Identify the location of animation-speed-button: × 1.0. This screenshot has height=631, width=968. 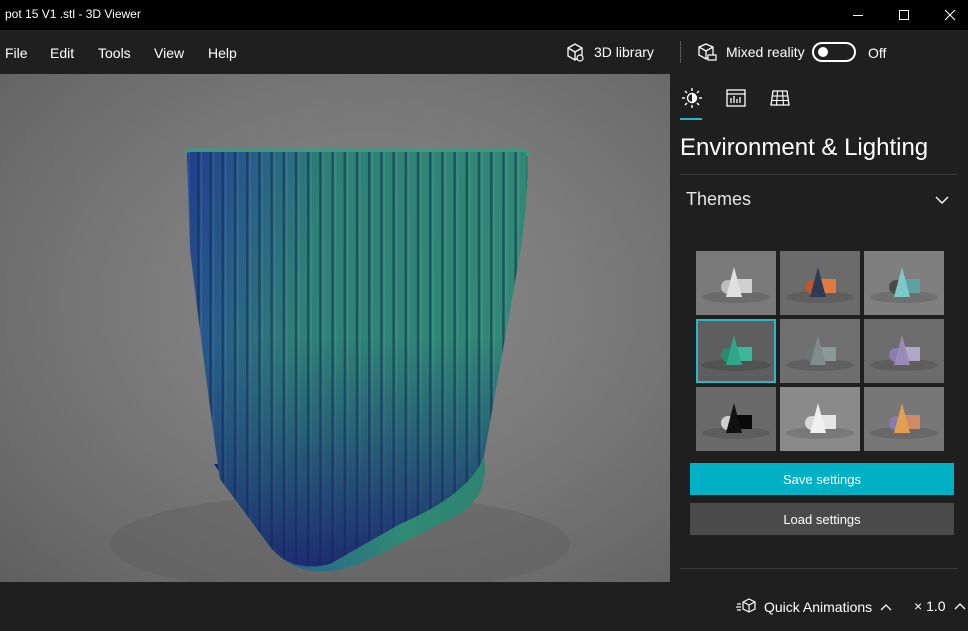
(940, 606).